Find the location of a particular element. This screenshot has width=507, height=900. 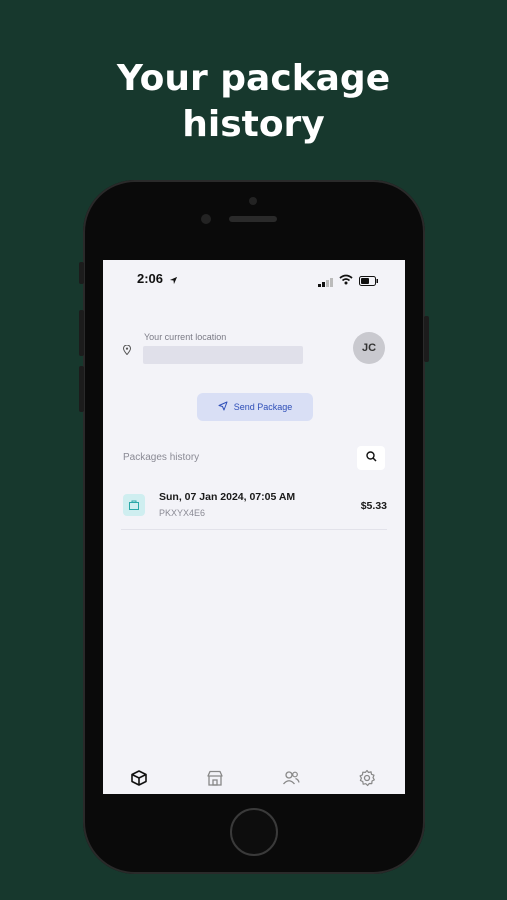

proximity-sensor is located at coordinates (253, 201).